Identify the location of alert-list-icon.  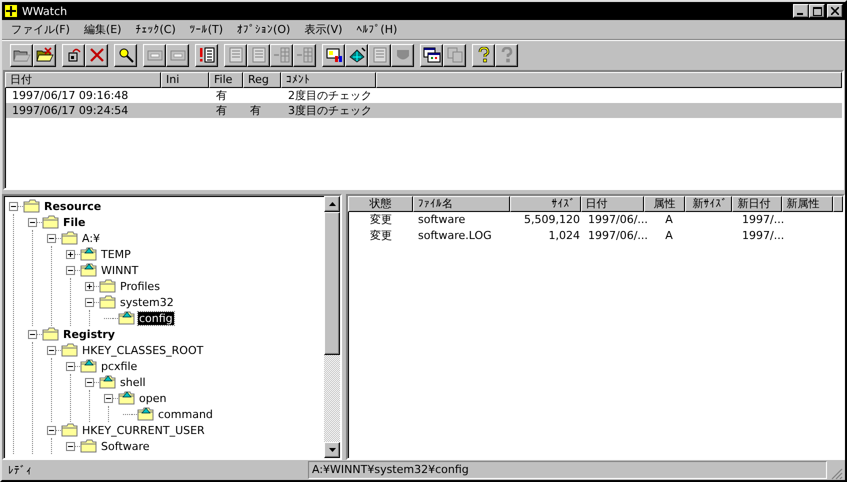
(207, 55).